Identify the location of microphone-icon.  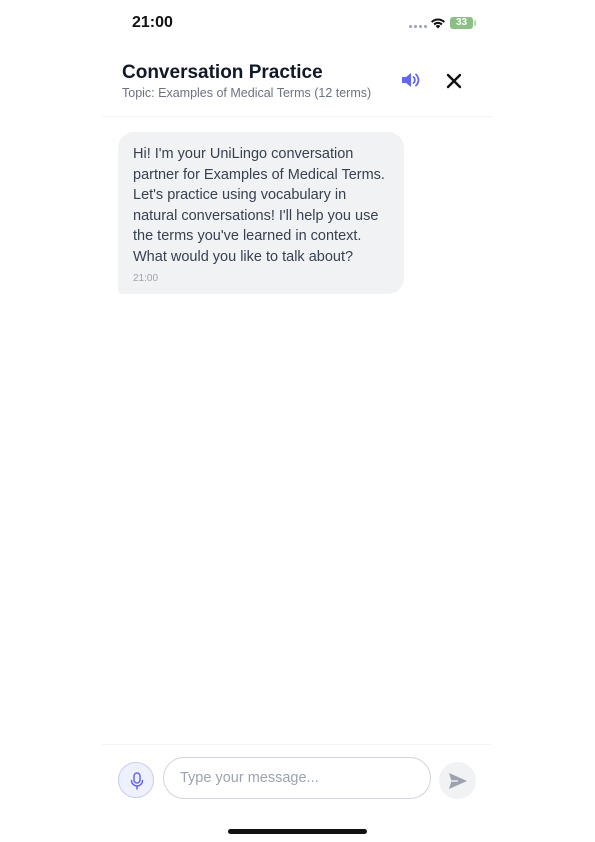
(137, 781).